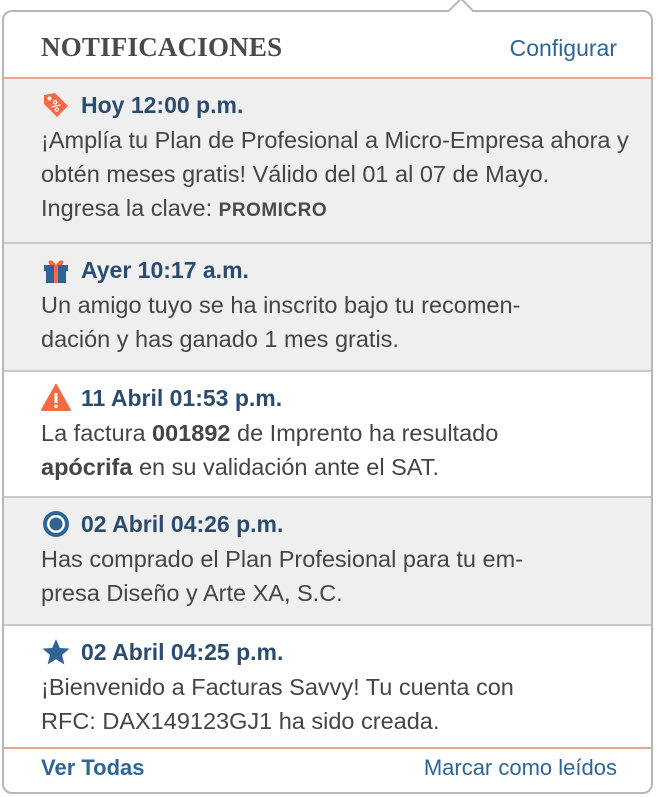 Image resolution: width=657 pixels, height=797 pixels. I want to click on notification-time: Ayer 10:17 a.m., so click(165, 269).